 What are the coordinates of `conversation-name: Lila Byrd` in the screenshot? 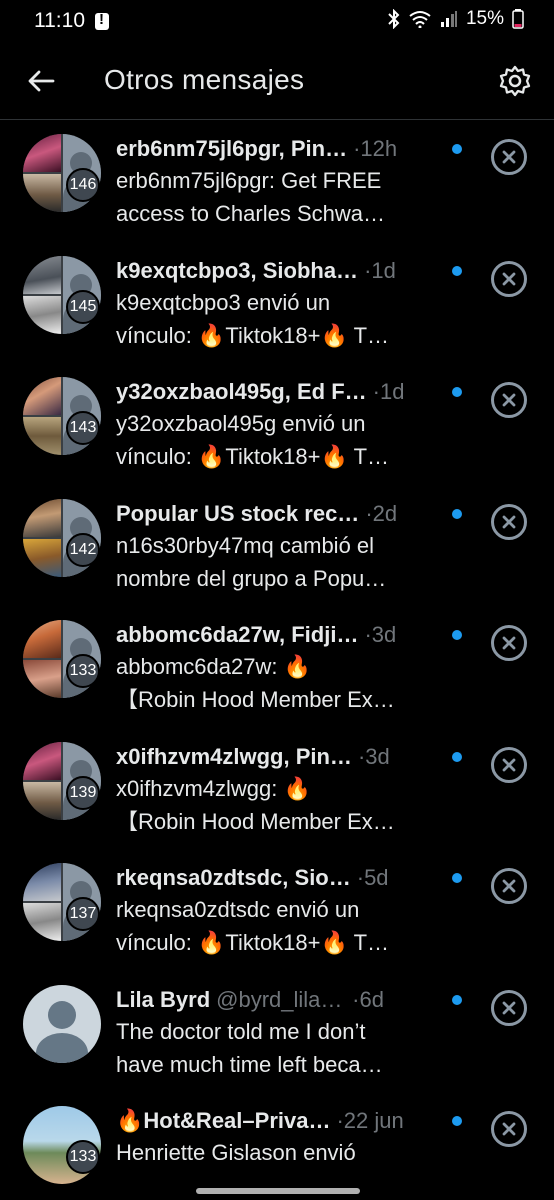 It's located at (163, 999).